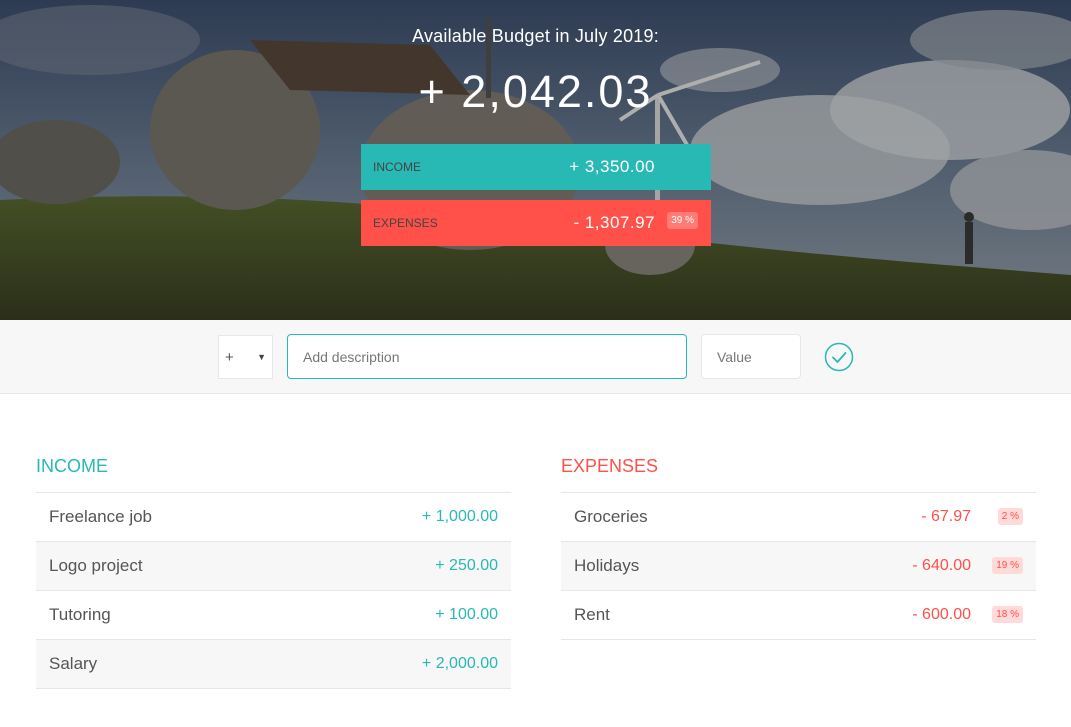 The width and height of the screenshot is (1071, 727). I want to click on budget-title: Available Budget in July 2019:, so click(535, 36).